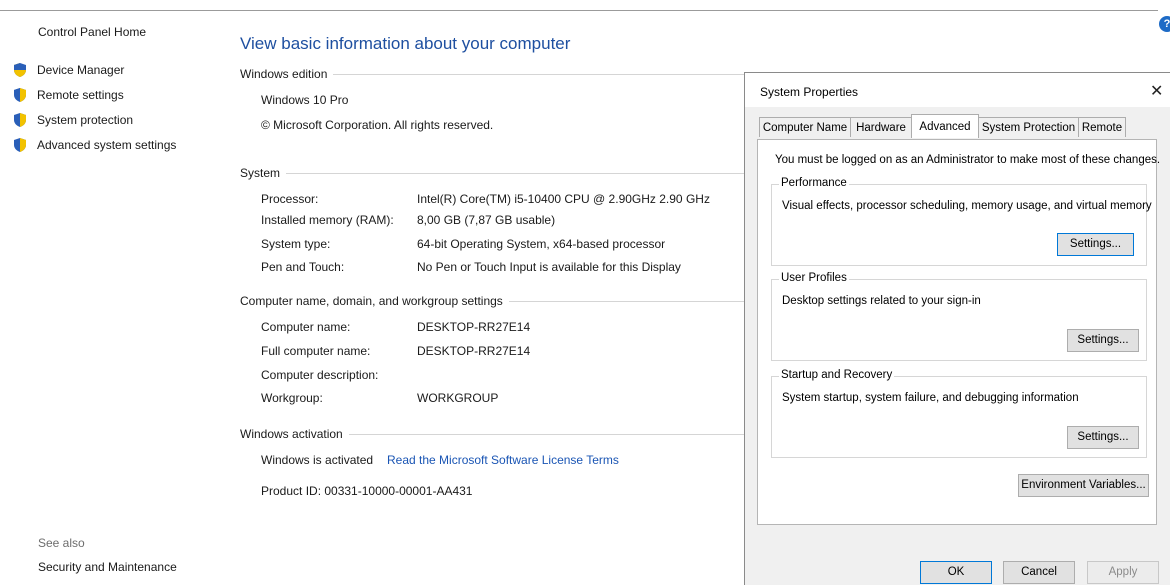 This screenshot has height=585, width=1170. I want to click on system-type-label: System type:, so click(296, 244).